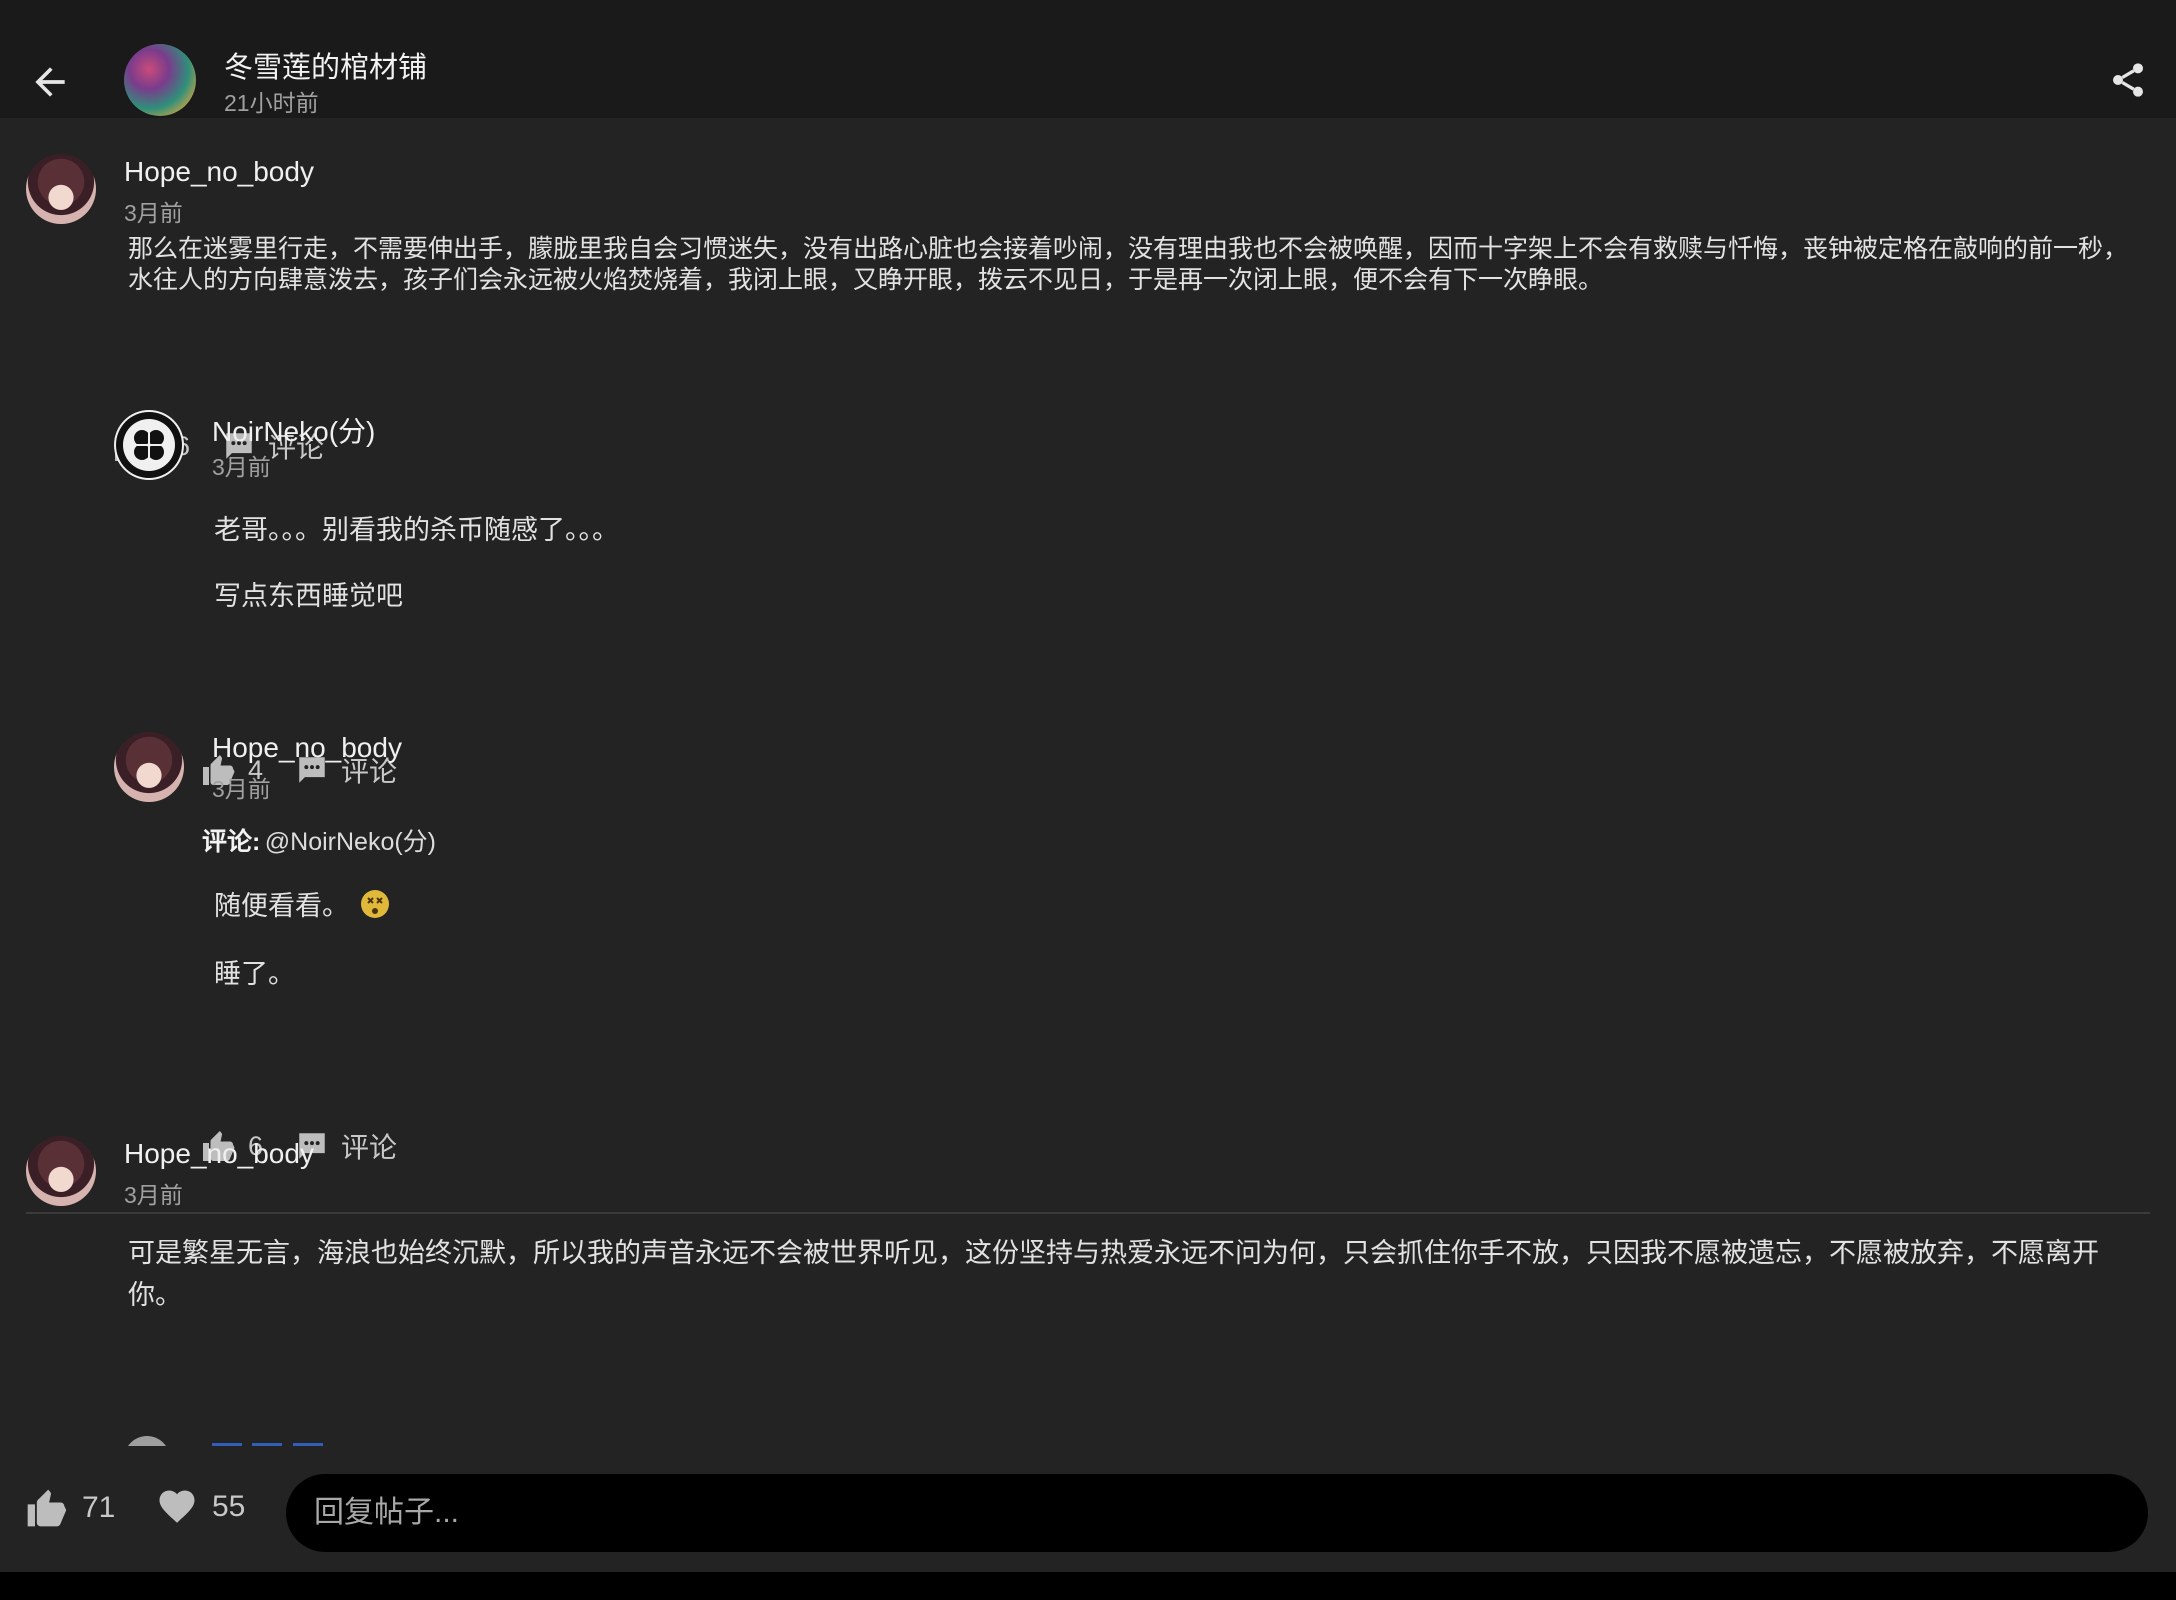 The width and height of the screenshot is (2176, 1600). Describe the element at coordinates (177, 1507) in the screenshot. I see `heart-icon` at that location.